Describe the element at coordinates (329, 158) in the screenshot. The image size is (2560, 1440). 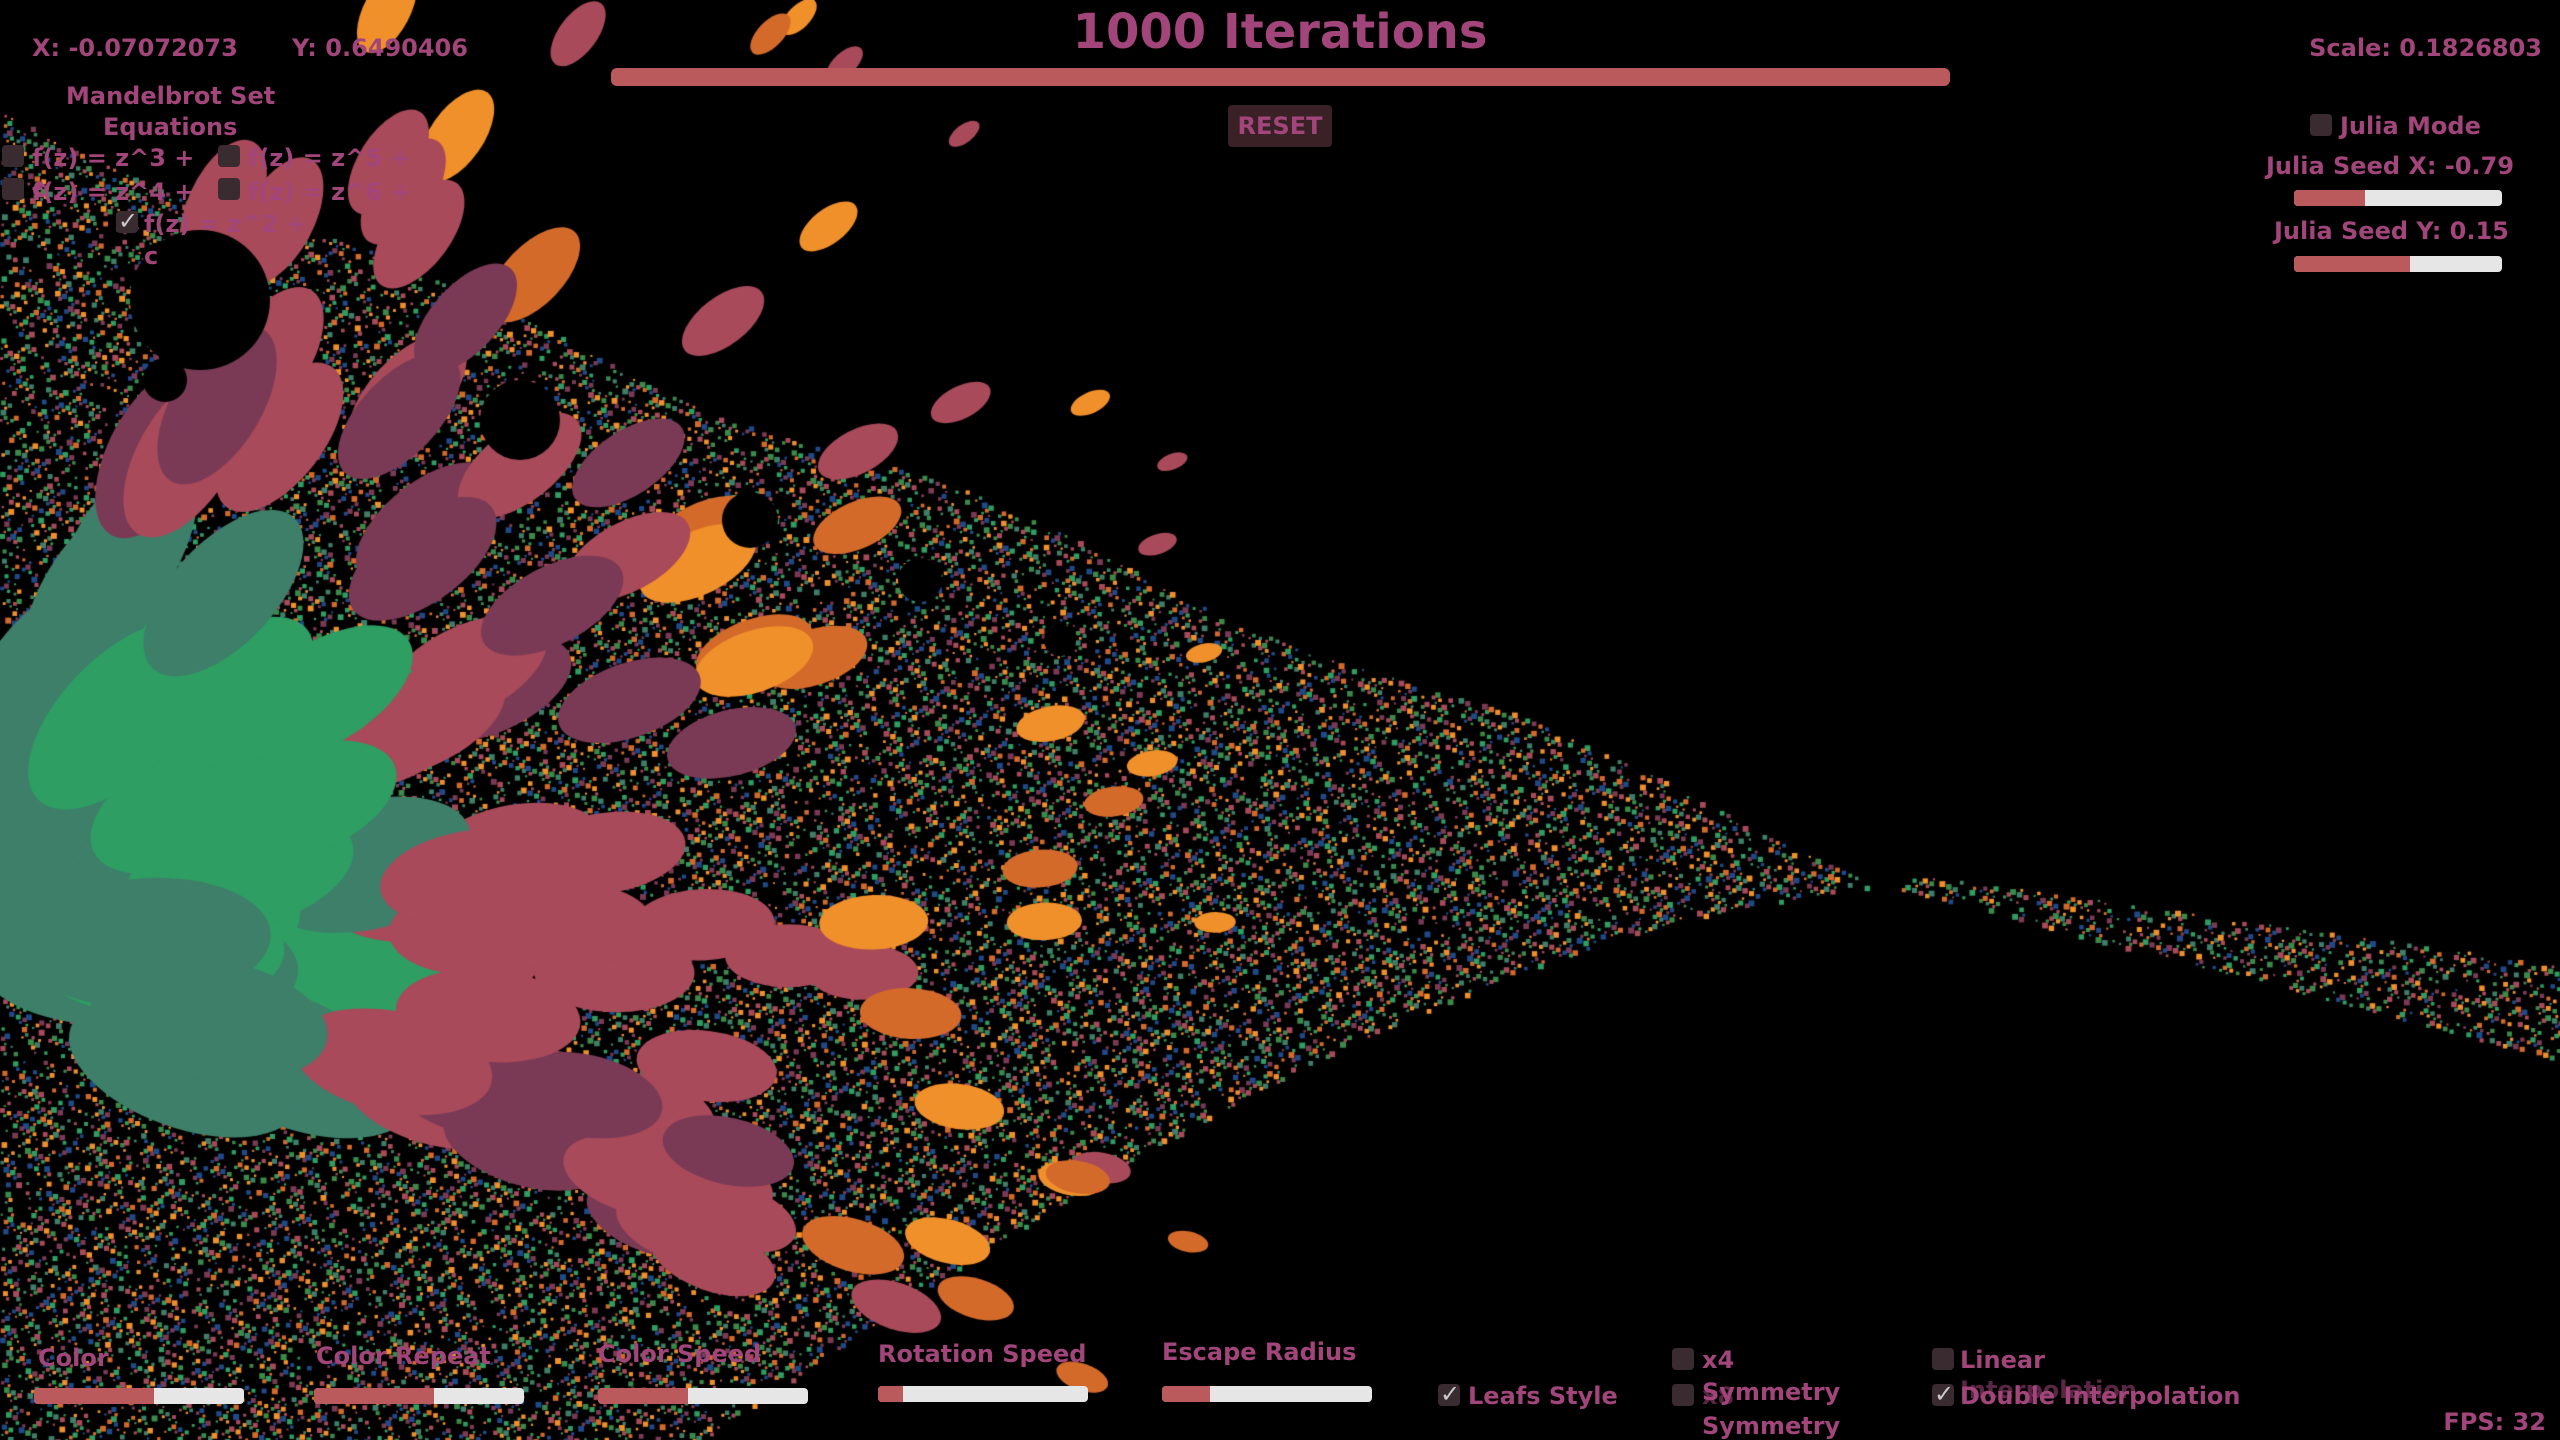
I see `equation-z5-label: f(z) = z^5 +` at that location.